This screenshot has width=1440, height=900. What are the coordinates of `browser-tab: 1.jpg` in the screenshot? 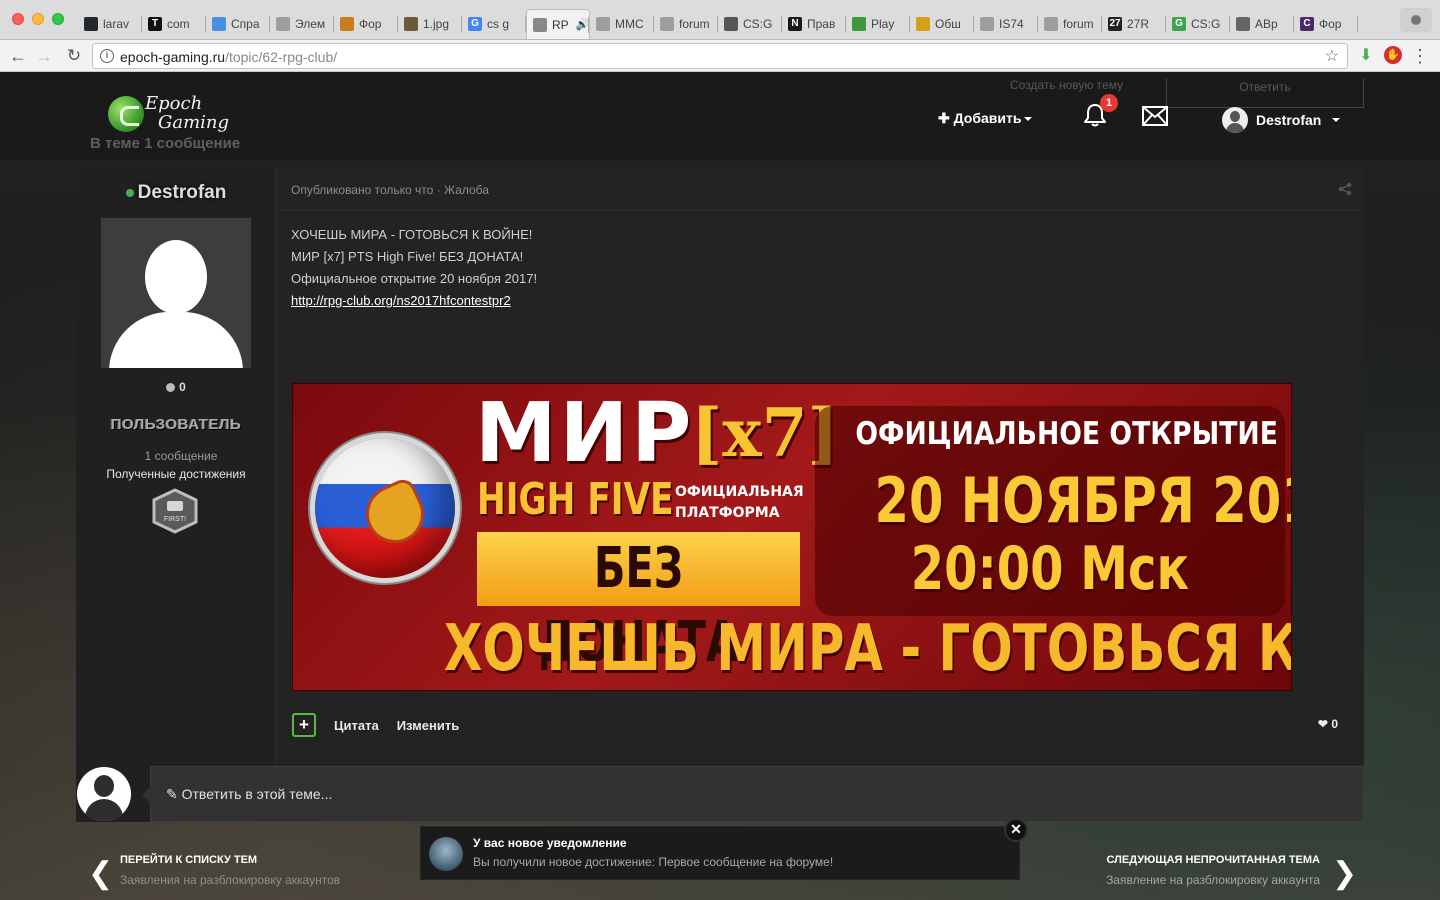 It's located at (430, 24).